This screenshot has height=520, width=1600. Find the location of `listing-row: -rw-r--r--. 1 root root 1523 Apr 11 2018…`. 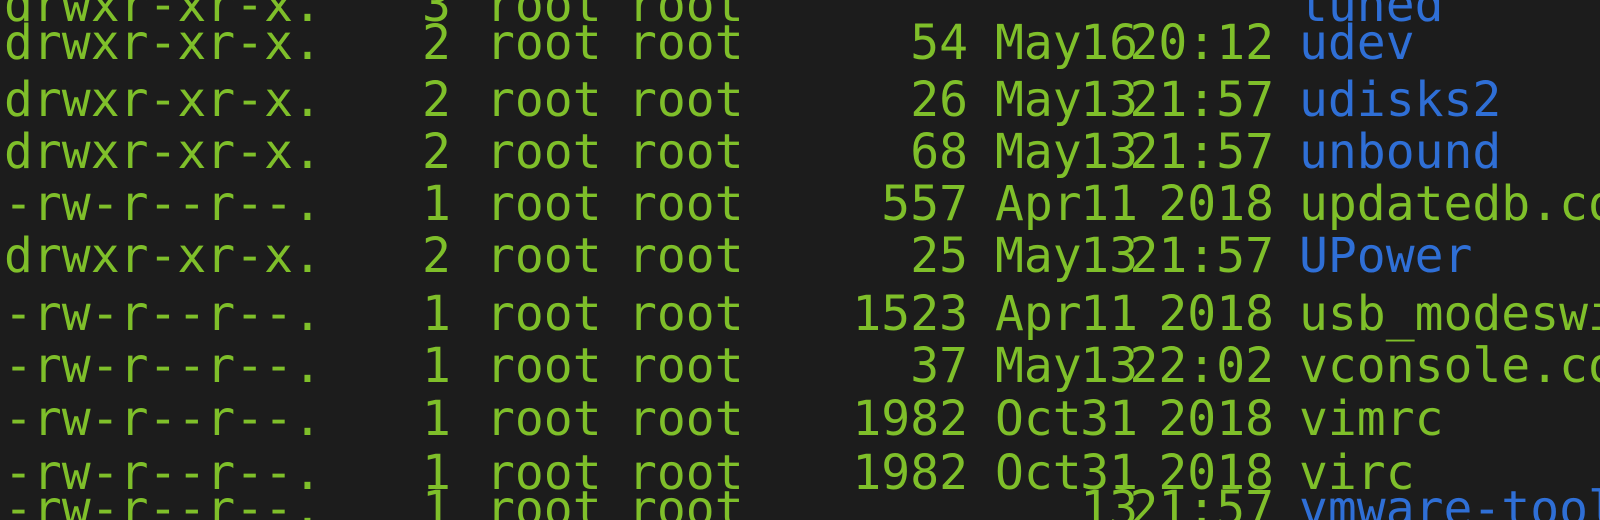

listing-row: -rw-r--r--. 1 root root 1523 Apr 11 2018… is located at coordinates (800, 314).